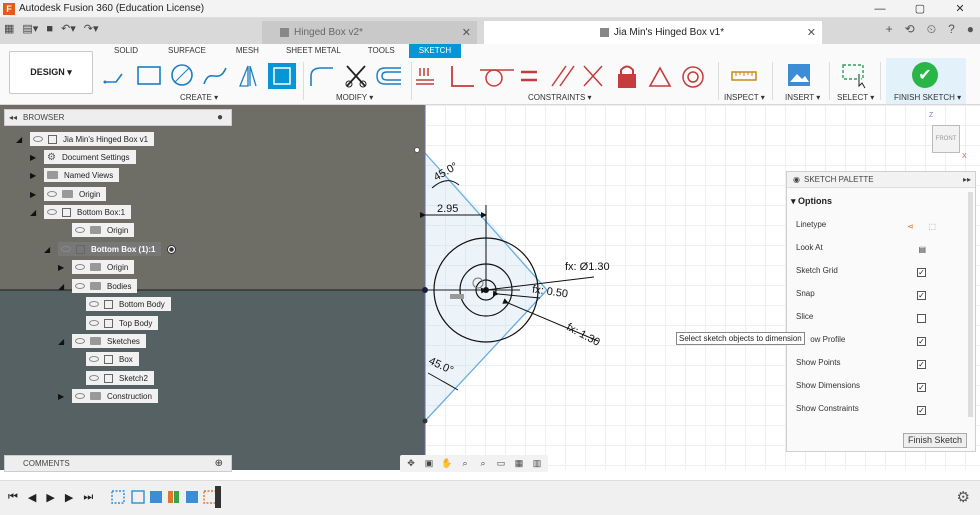  What do you see at coordinates (13, 117) in the screenshot?
I see `collapse-browser-icon: ◂◂` at bounding box center [13, 117].